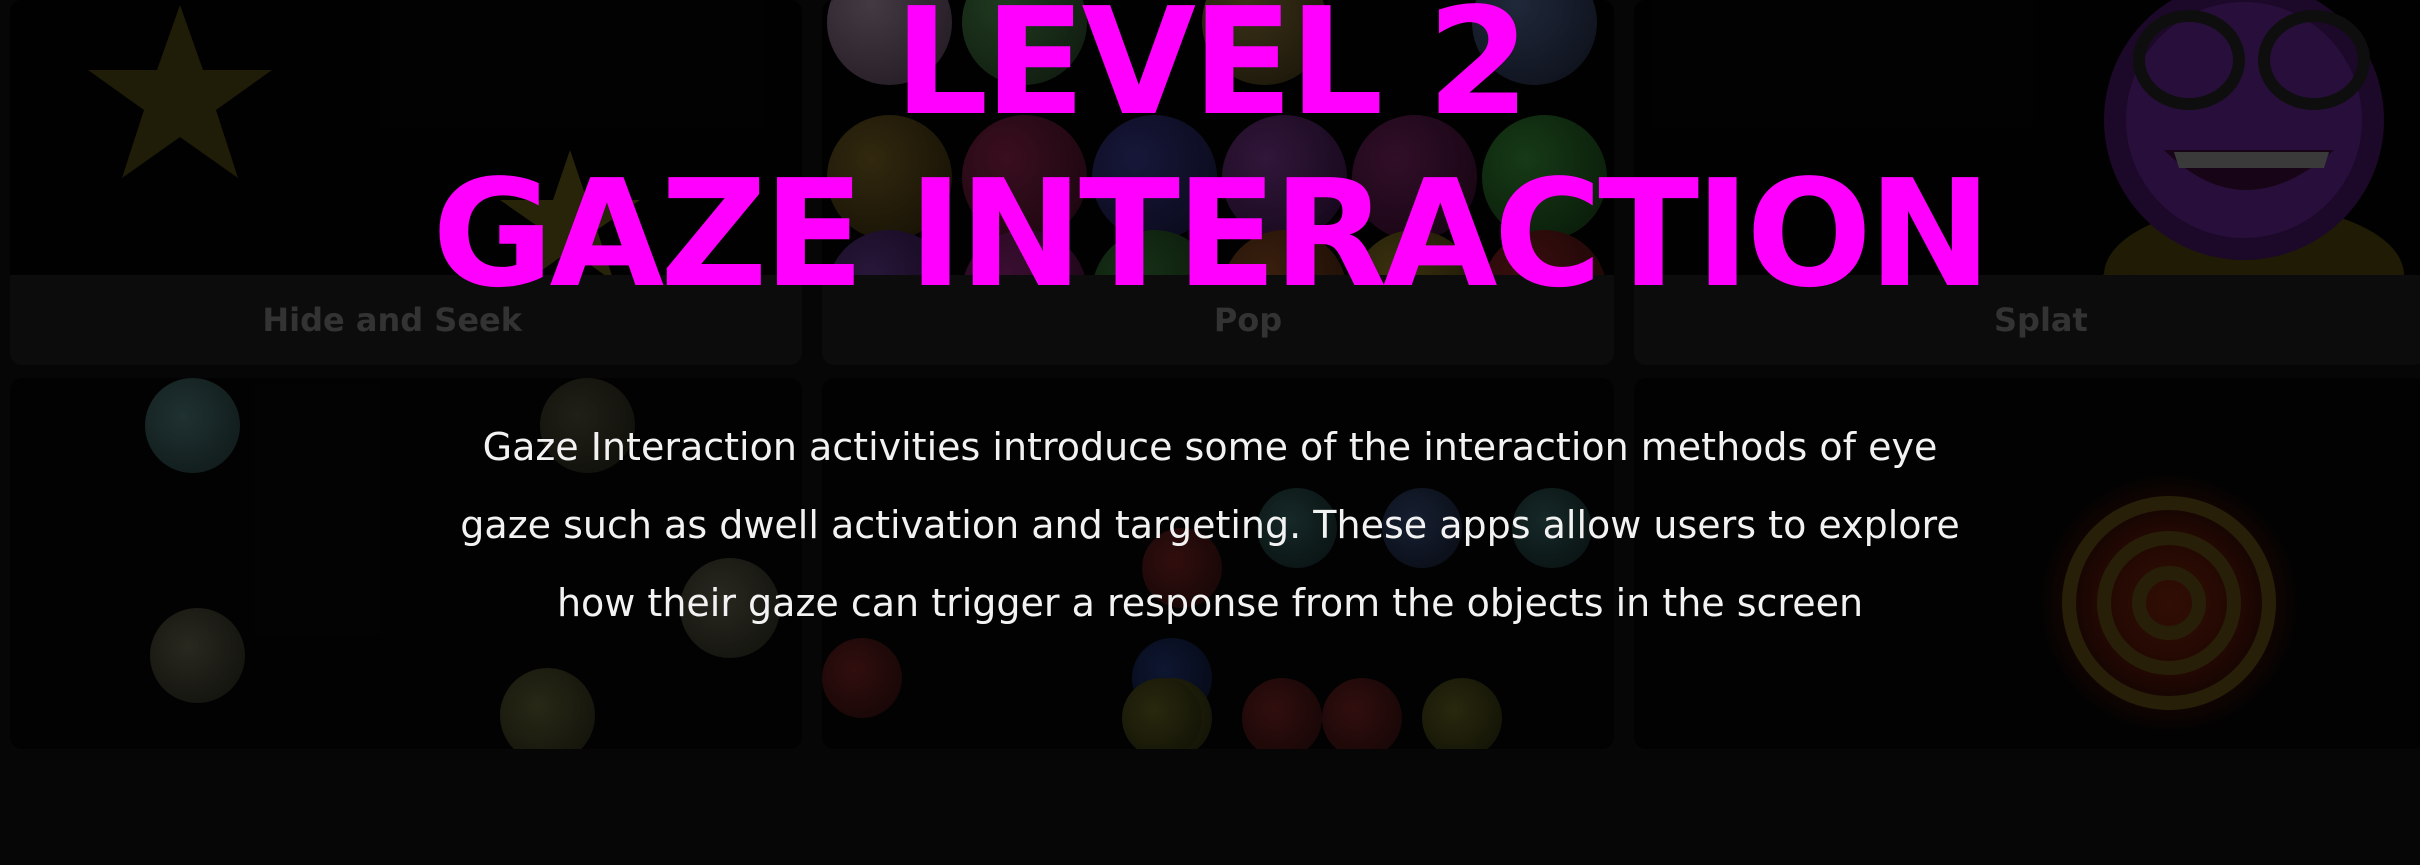 The width and height of the screenshot is (2420, 865). What do you see at coordinates (1212, 74) in the screenshot?
I see `level-title: LEVEL 2` at bounding box center [1212, 74].